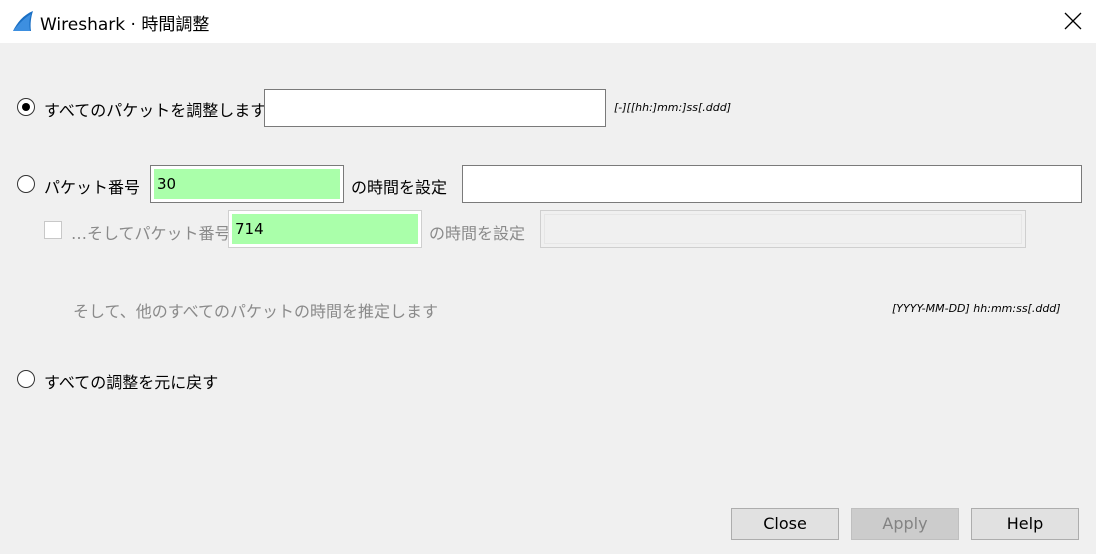  I want to click on second-packet-checkbox, so click(53, 230).